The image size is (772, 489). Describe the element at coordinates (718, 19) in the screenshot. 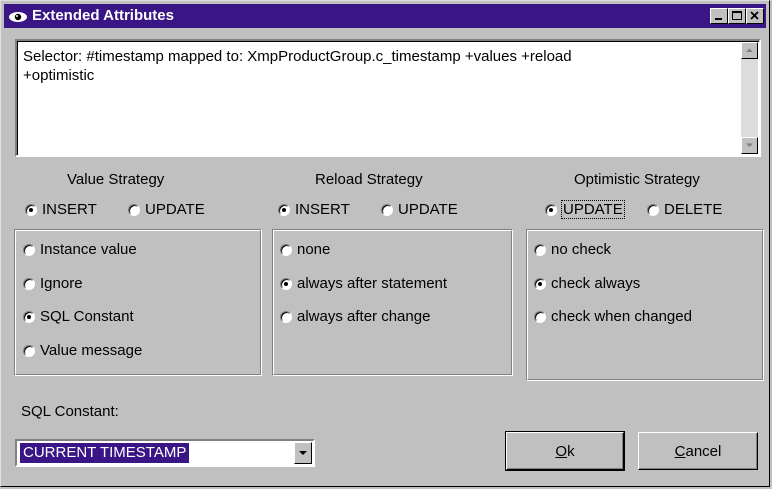

I see `minimize-icon` at that location.